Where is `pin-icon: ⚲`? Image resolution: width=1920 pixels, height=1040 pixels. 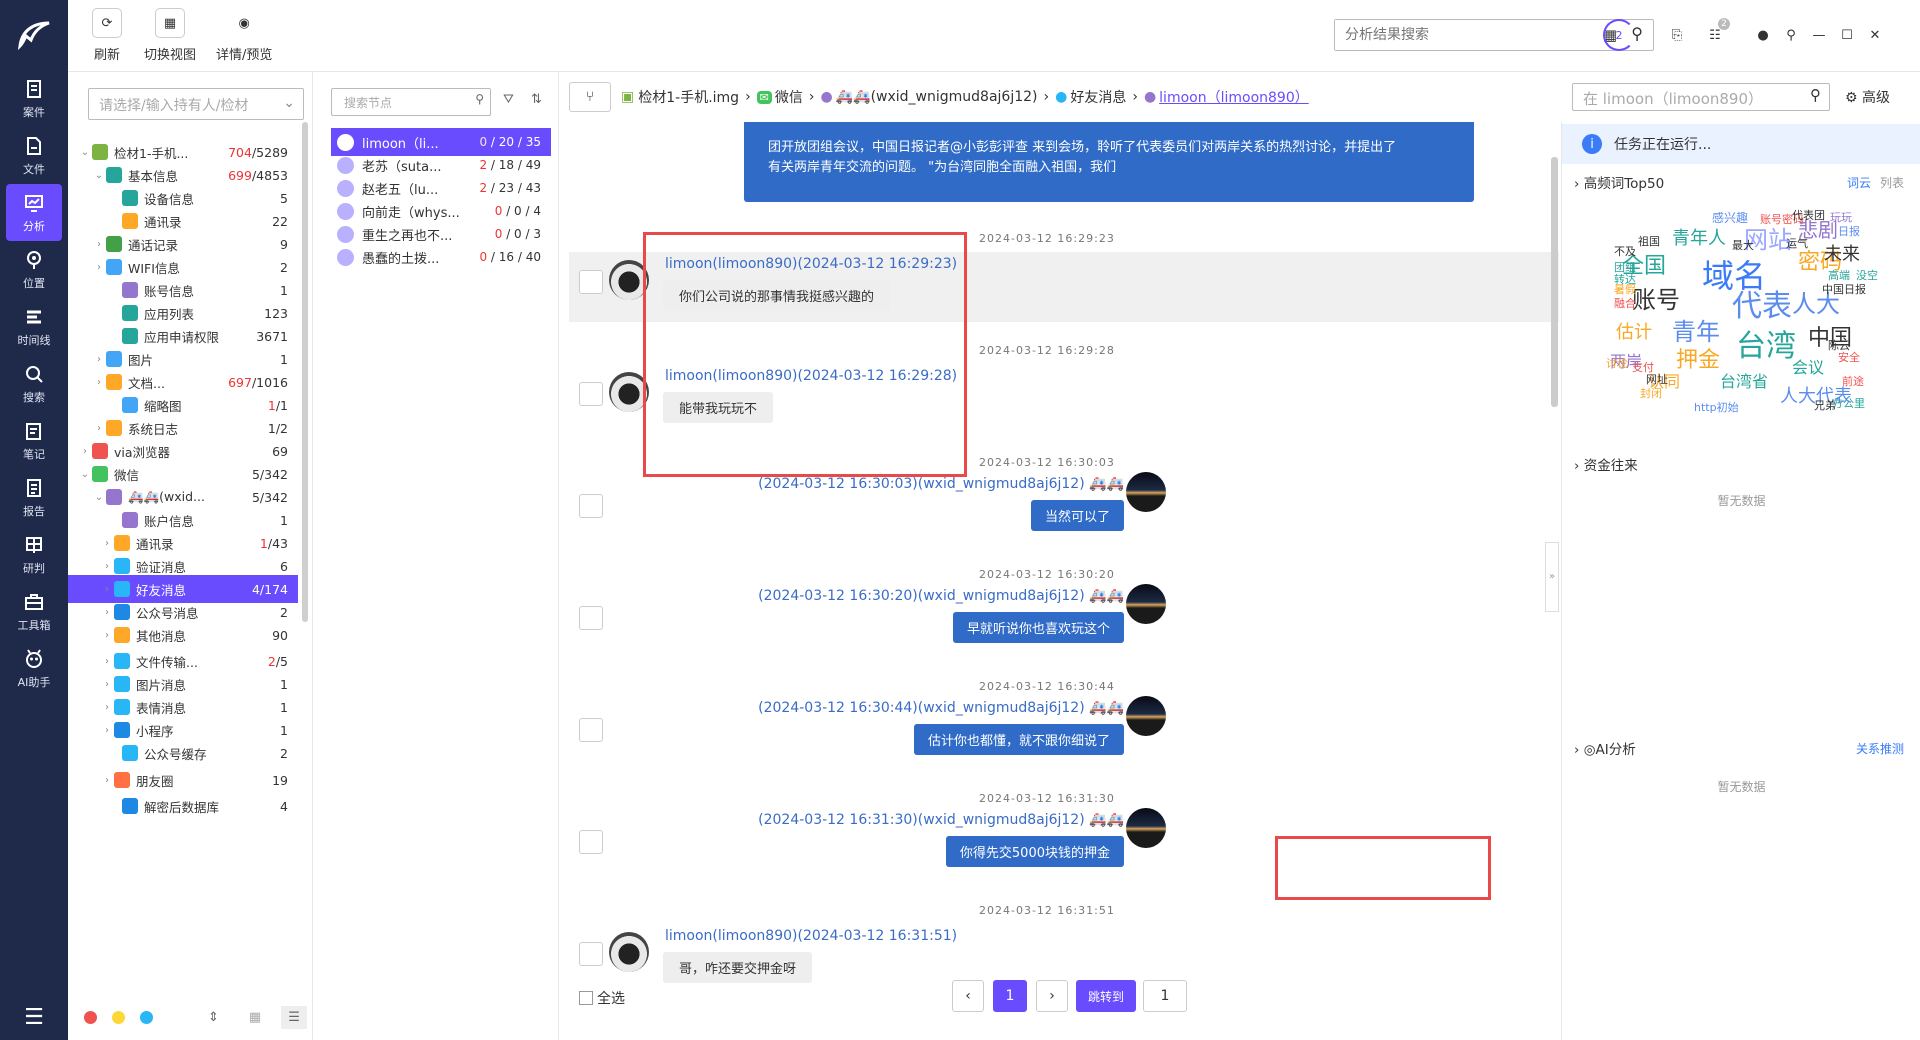
pin-icon: ⚲ is located at coordinates (1791, 35).